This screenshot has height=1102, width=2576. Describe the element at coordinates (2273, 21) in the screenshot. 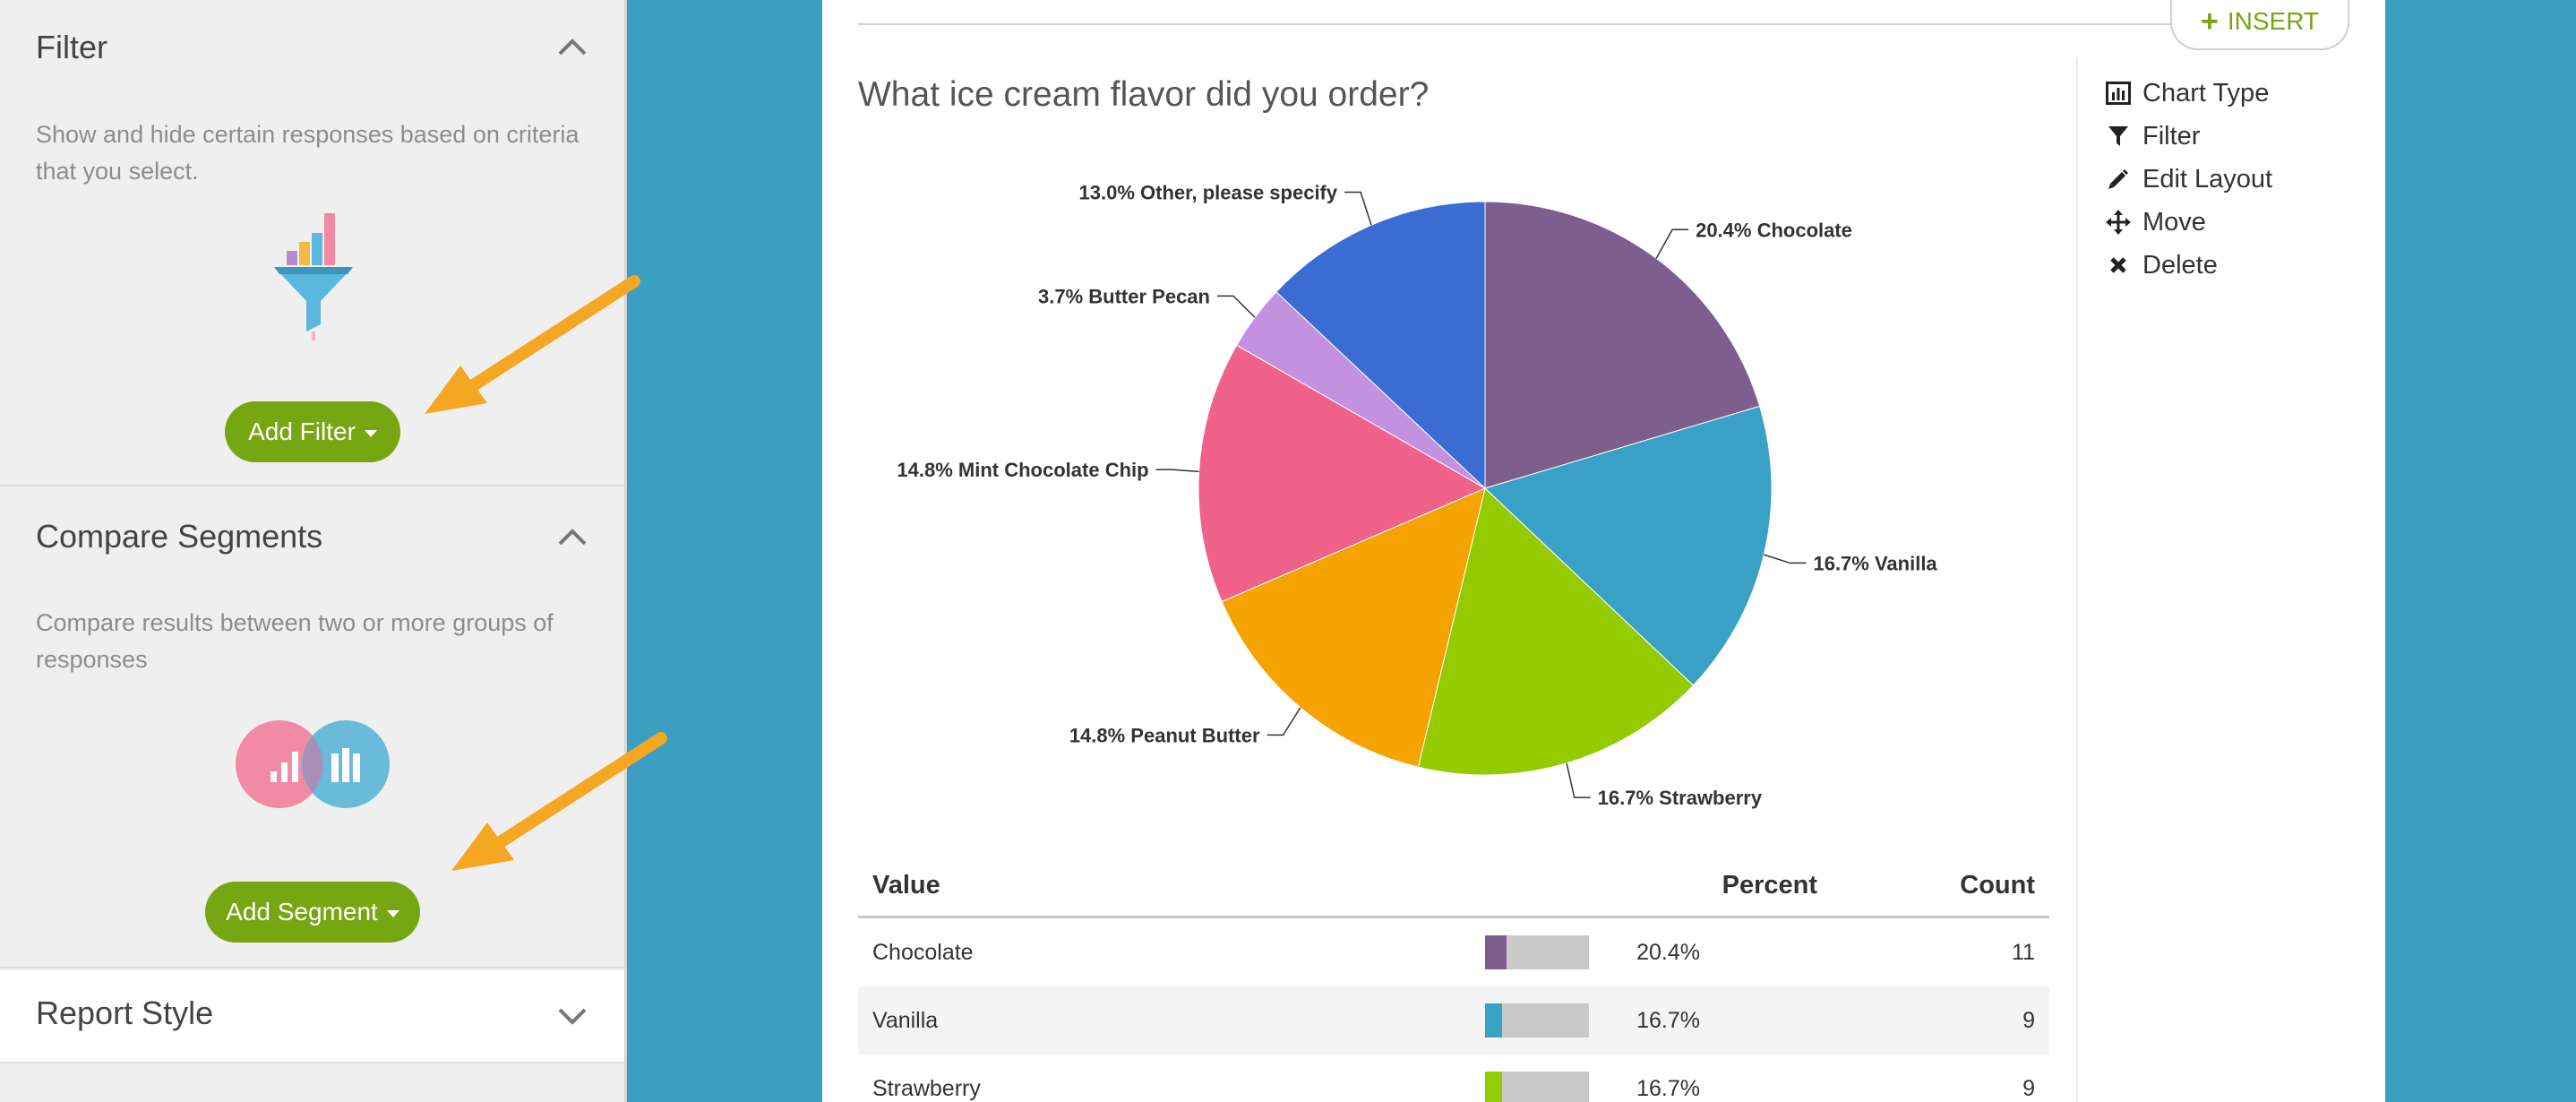

I see `insert-label: INSERT` at that location.